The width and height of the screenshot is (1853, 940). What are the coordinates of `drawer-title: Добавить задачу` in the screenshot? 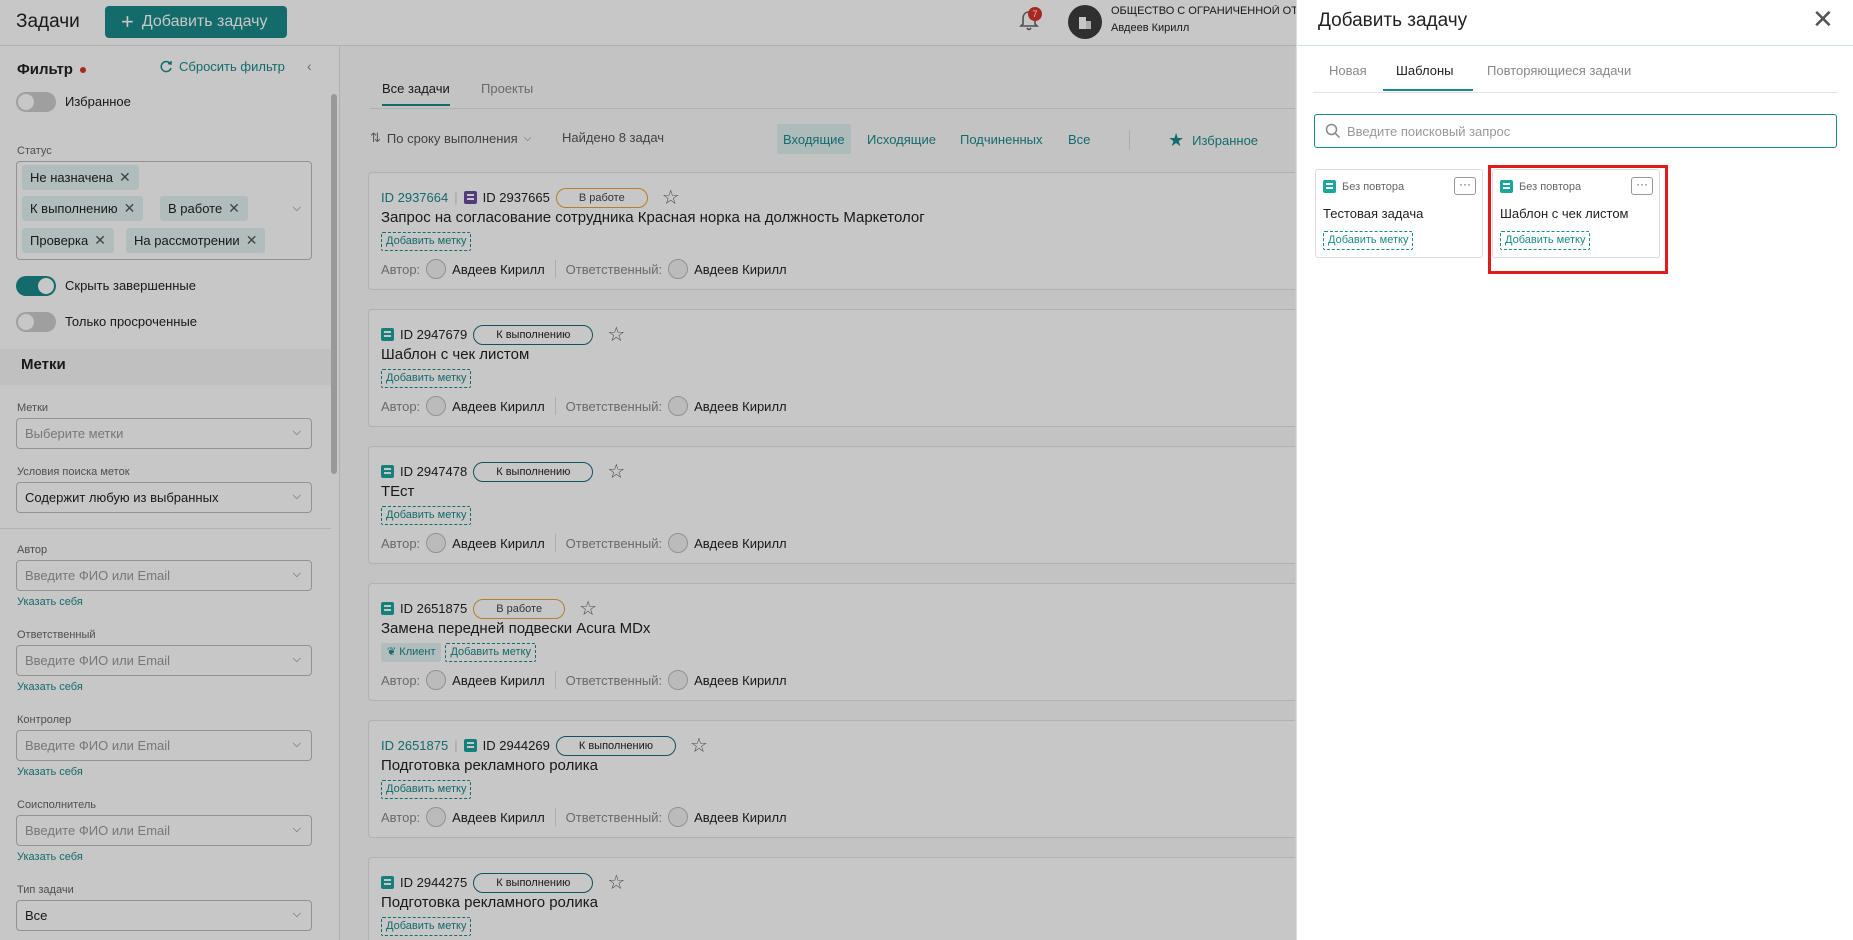 It's located at (1393, 20).